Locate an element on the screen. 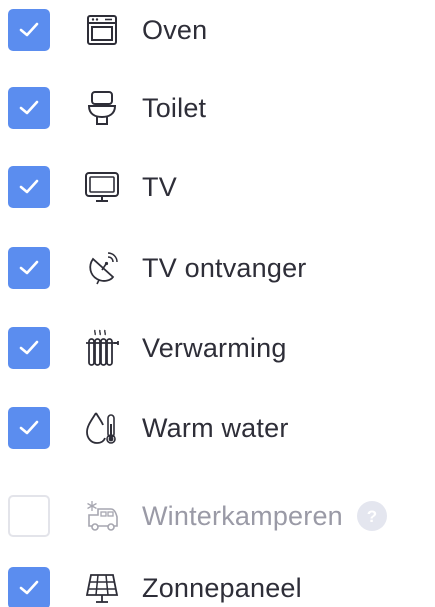 This screenshot has height=607, width=435. toilet-checkbox is located at coordinates (29, 108).